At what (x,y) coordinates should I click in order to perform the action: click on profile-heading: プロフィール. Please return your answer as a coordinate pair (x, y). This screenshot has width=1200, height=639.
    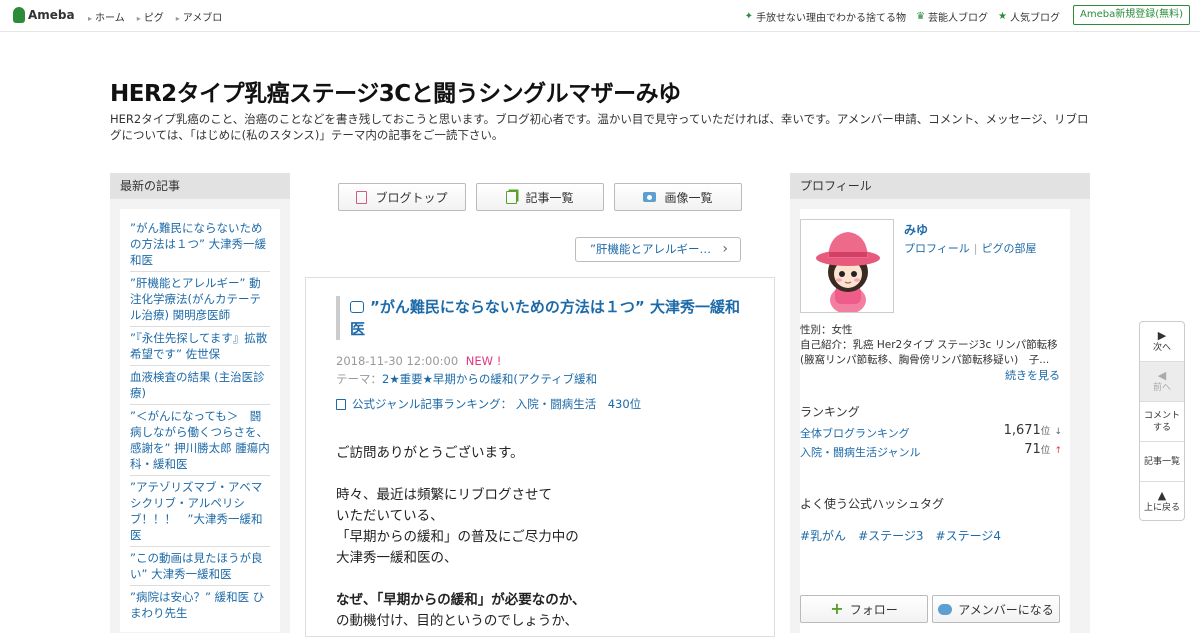
    Looking at the image, I should click on (940, 186).